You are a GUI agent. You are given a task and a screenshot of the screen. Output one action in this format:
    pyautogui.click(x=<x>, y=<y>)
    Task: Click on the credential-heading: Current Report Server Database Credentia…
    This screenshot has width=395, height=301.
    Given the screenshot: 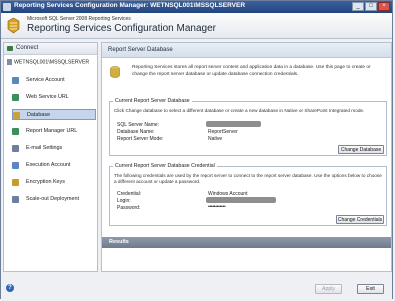 What is the action you would take?
    pyautogui.click(x=165, y=166)
    